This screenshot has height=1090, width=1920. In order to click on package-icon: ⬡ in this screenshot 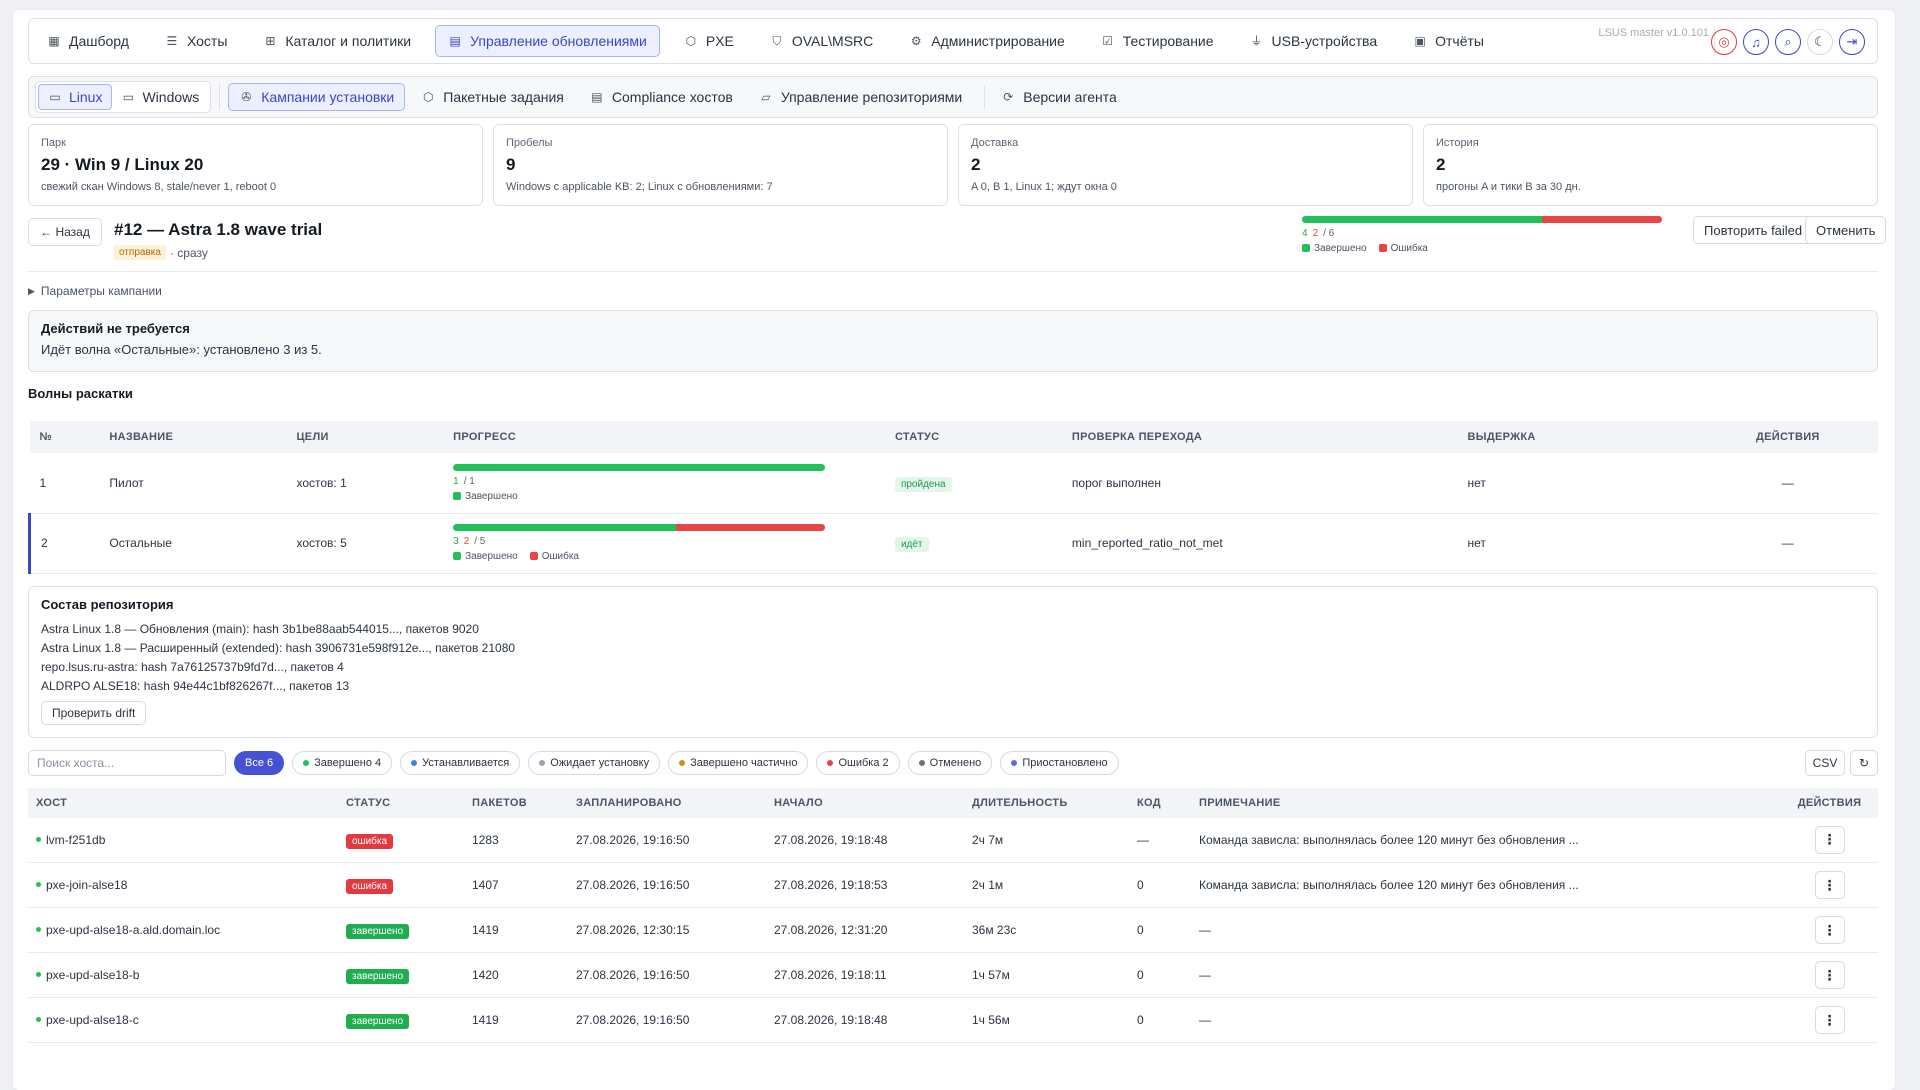, I will do `click(428, 97)`.